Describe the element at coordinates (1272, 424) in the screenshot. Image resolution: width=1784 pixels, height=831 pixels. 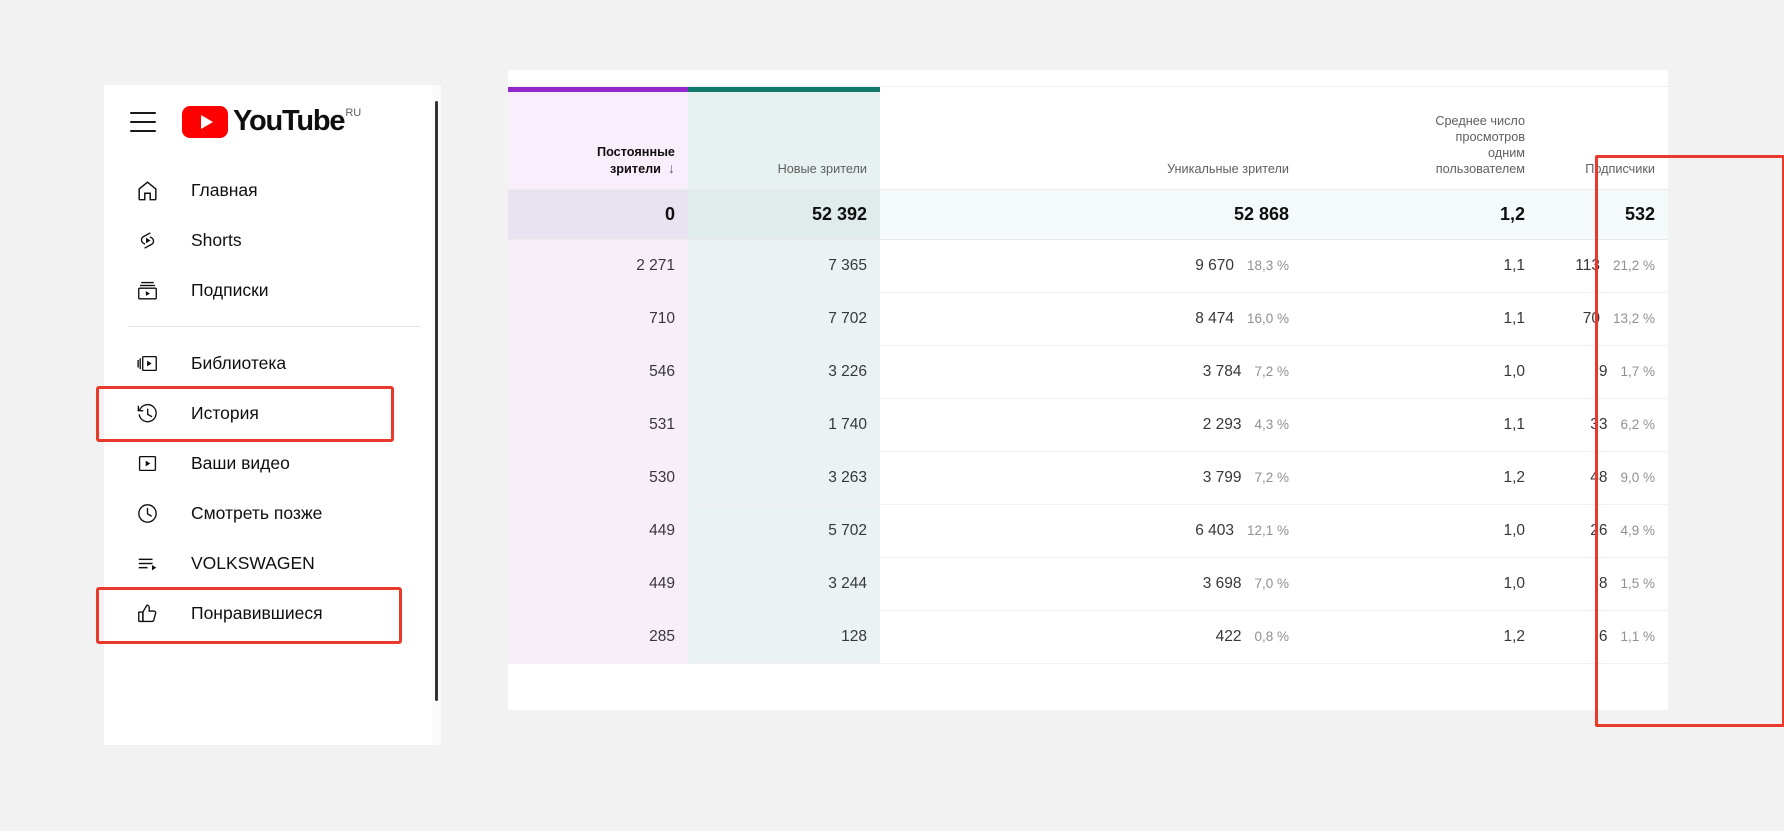
I see `cell-unique-viewers-percent: 4,3 %` at that location.